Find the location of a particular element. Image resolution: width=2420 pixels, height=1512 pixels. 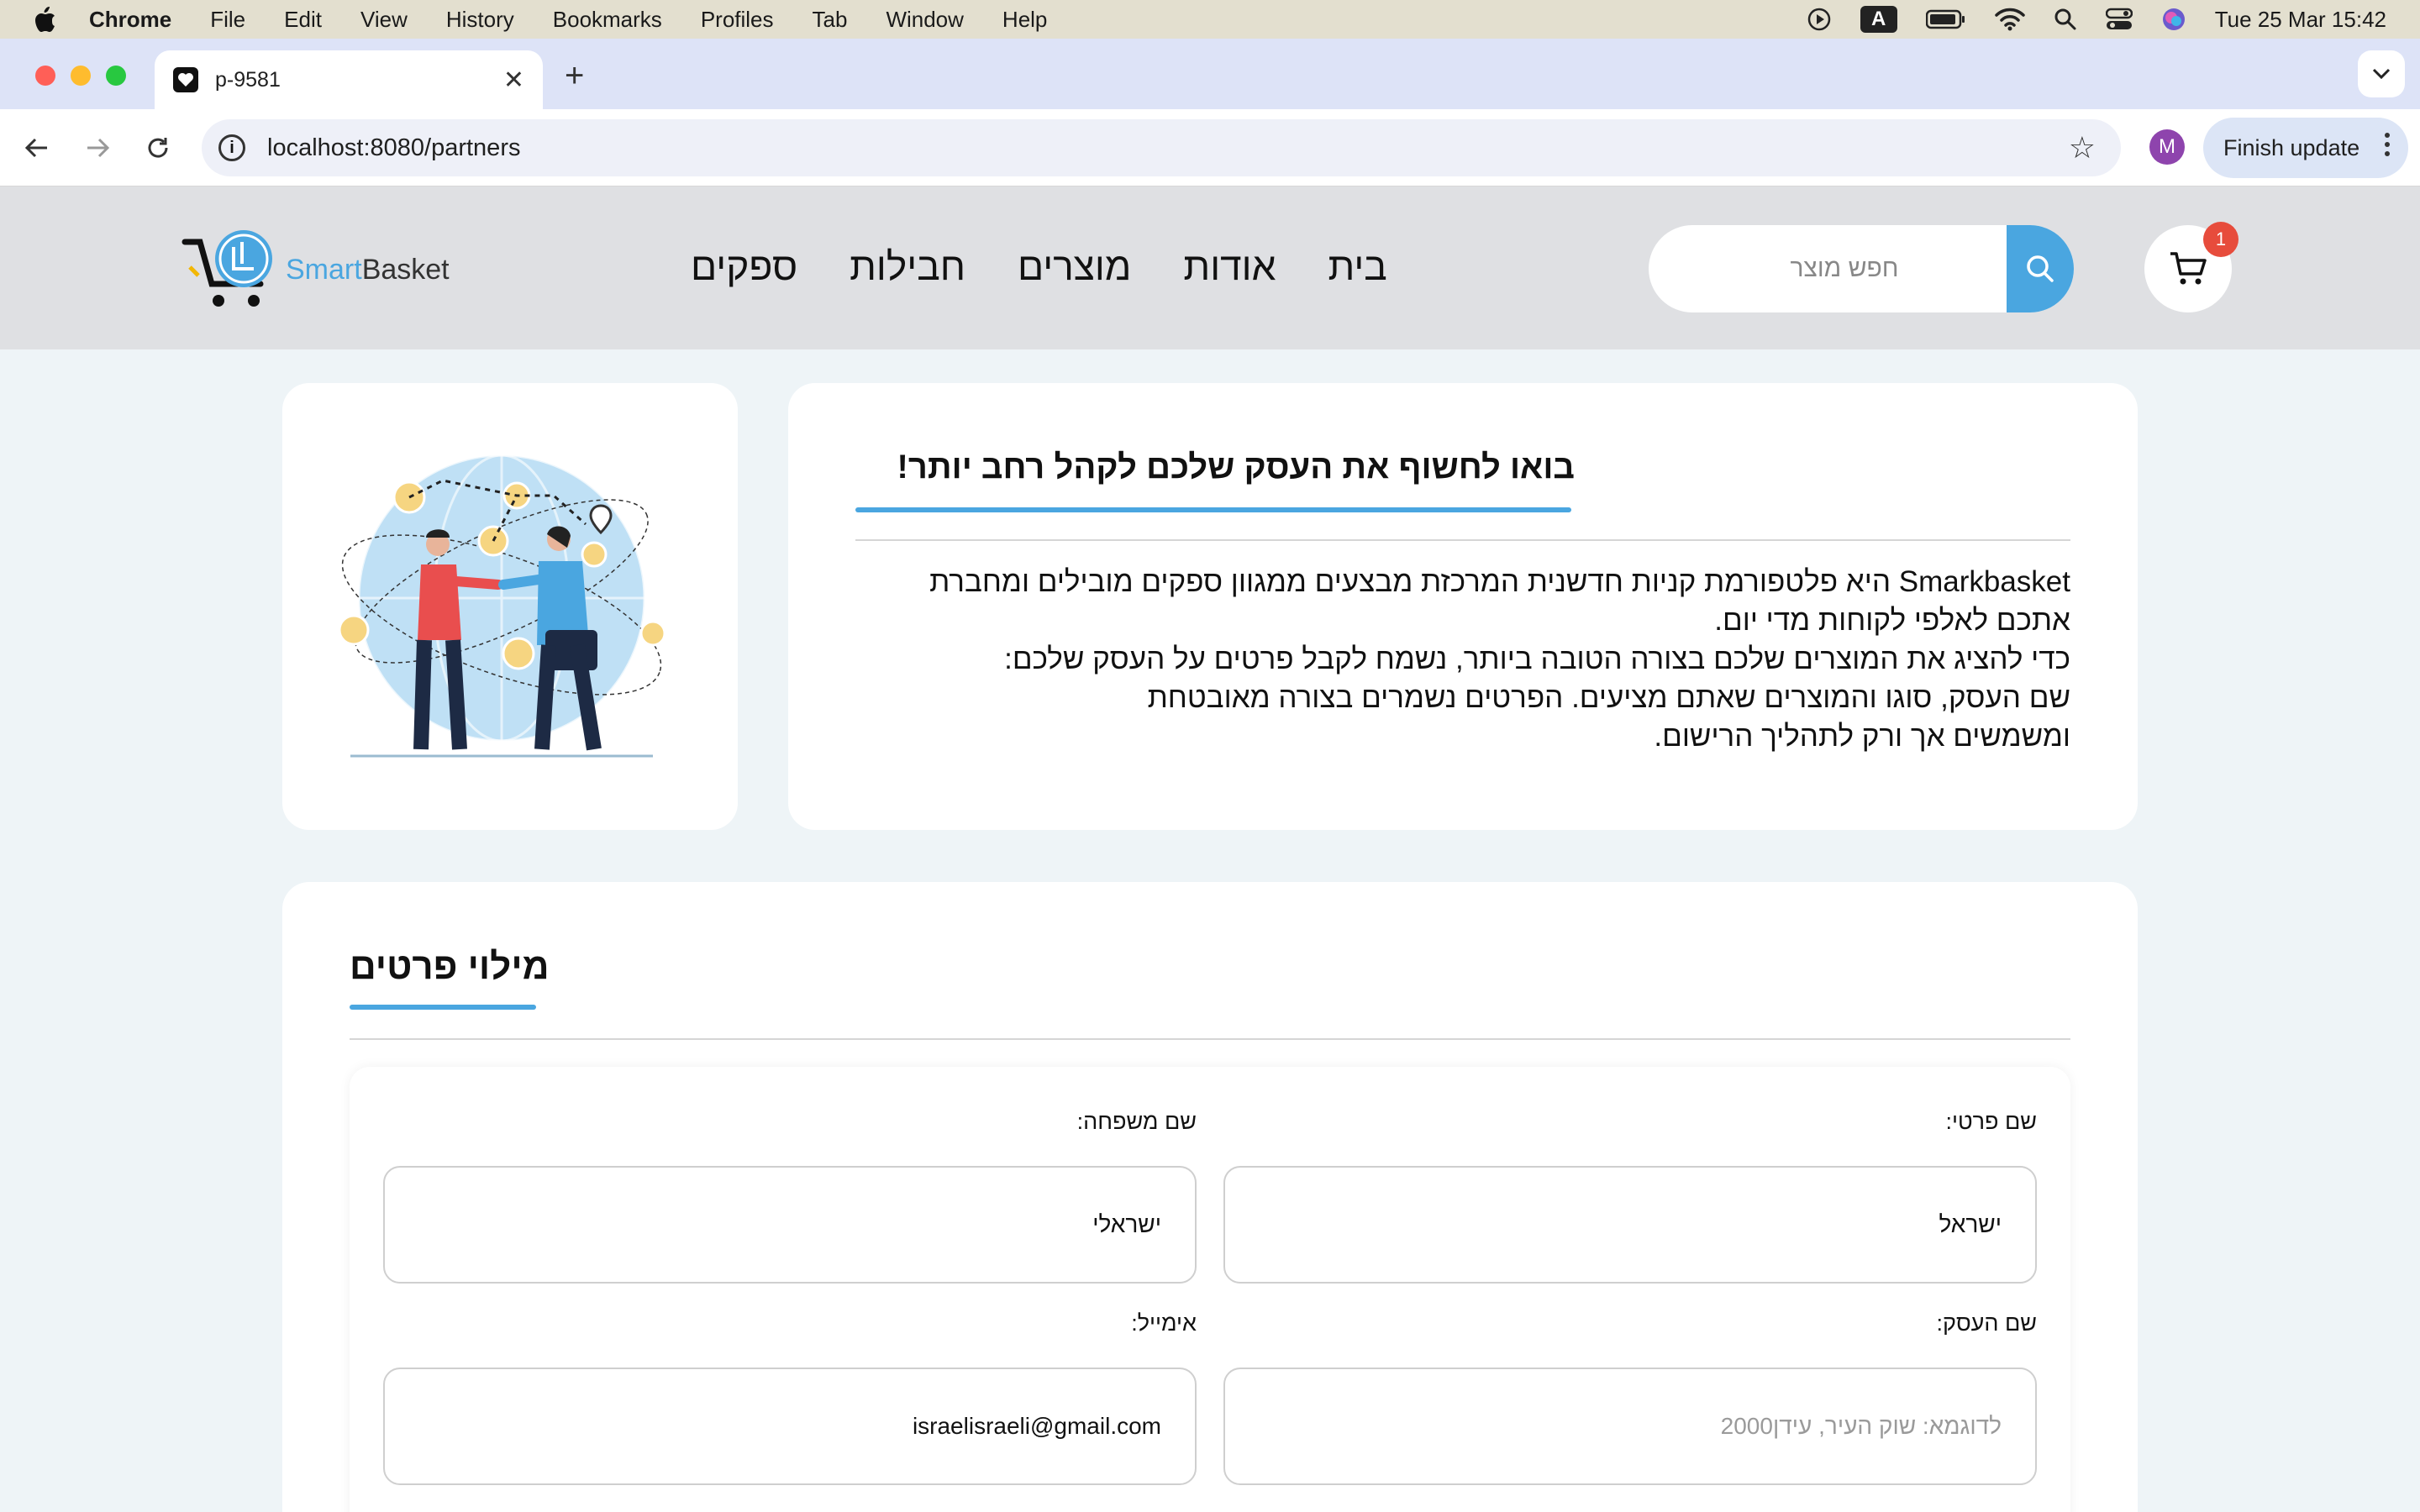

menu-view: View is located at coordinates (384, 20).